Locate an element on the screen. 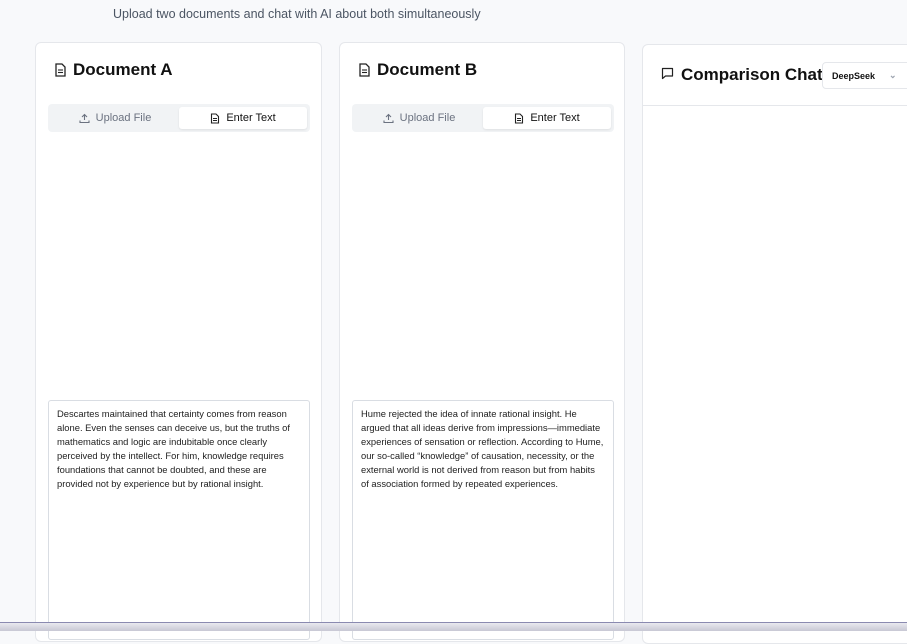 This screenshot has height=644, width=907. message-square-icon is located at coordinates (667, 75).